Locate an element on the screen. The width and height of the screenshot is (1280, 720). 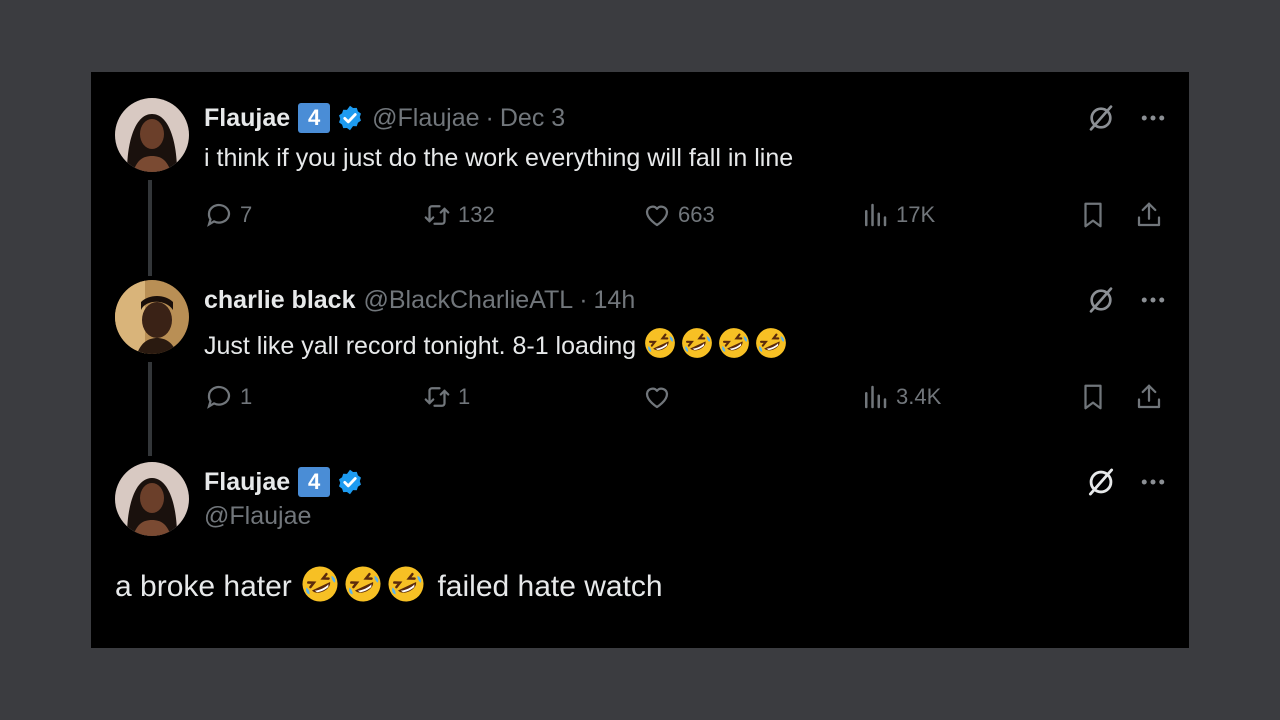
views-button: 17K is located at coordinates (897, 215).